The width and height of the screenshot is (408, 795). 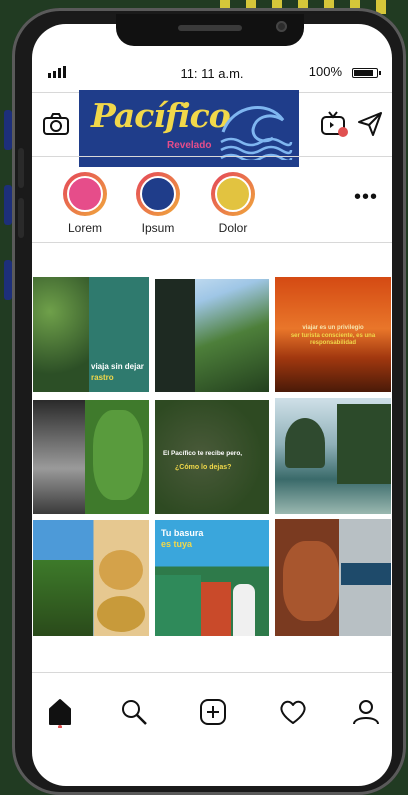 What do you see at coordinates (325, 71) in the screenshot?
I see `battery-percent: 100%` at bounding box center [325, 71].